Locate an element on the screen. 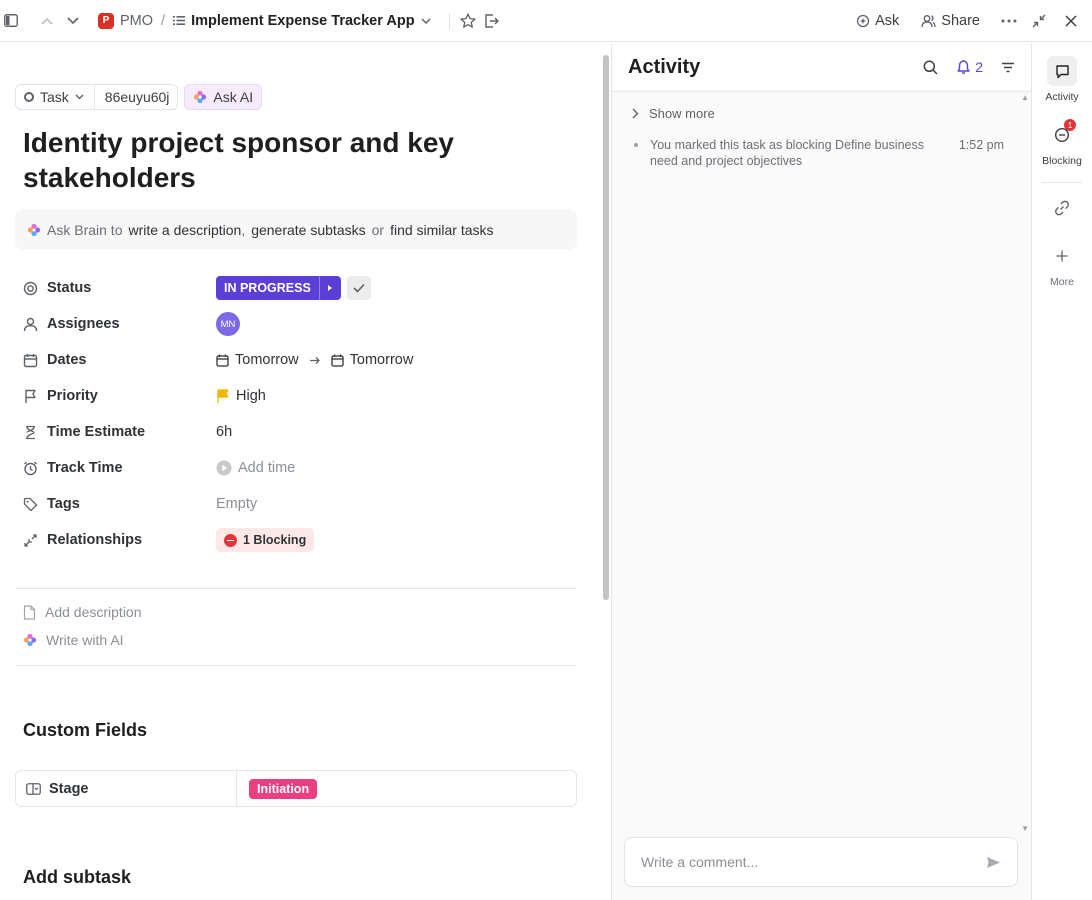 This screenshot has height=900, width=1092. add-time-button: Add time is located at coordinates (255, 468).